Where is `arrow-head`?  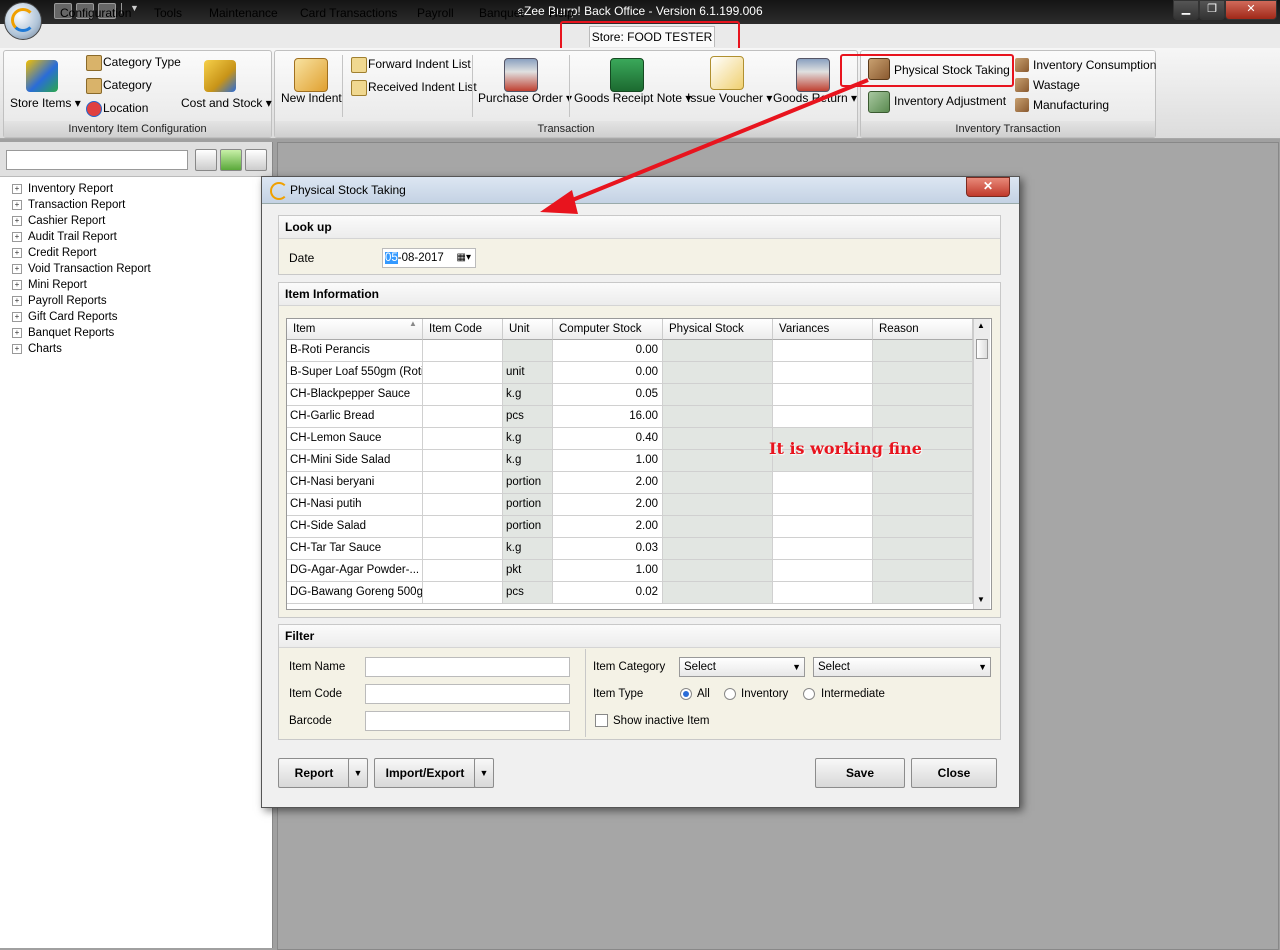
arrow-head is located at coordinates (559, 202).